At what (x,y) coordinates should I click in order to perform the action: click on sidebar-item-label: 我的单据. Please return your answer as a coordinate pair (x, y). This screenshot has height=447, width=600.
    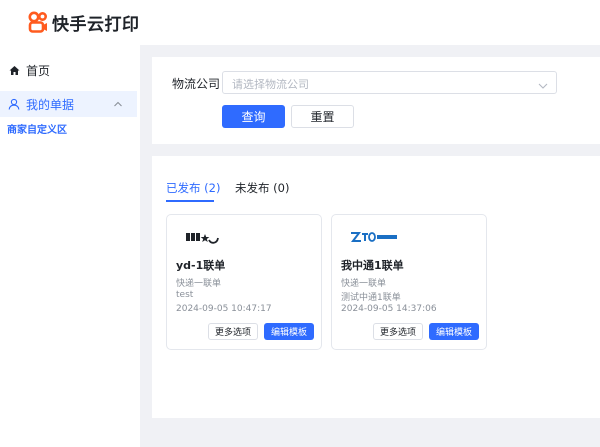
    Looking at the image, I should click on (50, 104).